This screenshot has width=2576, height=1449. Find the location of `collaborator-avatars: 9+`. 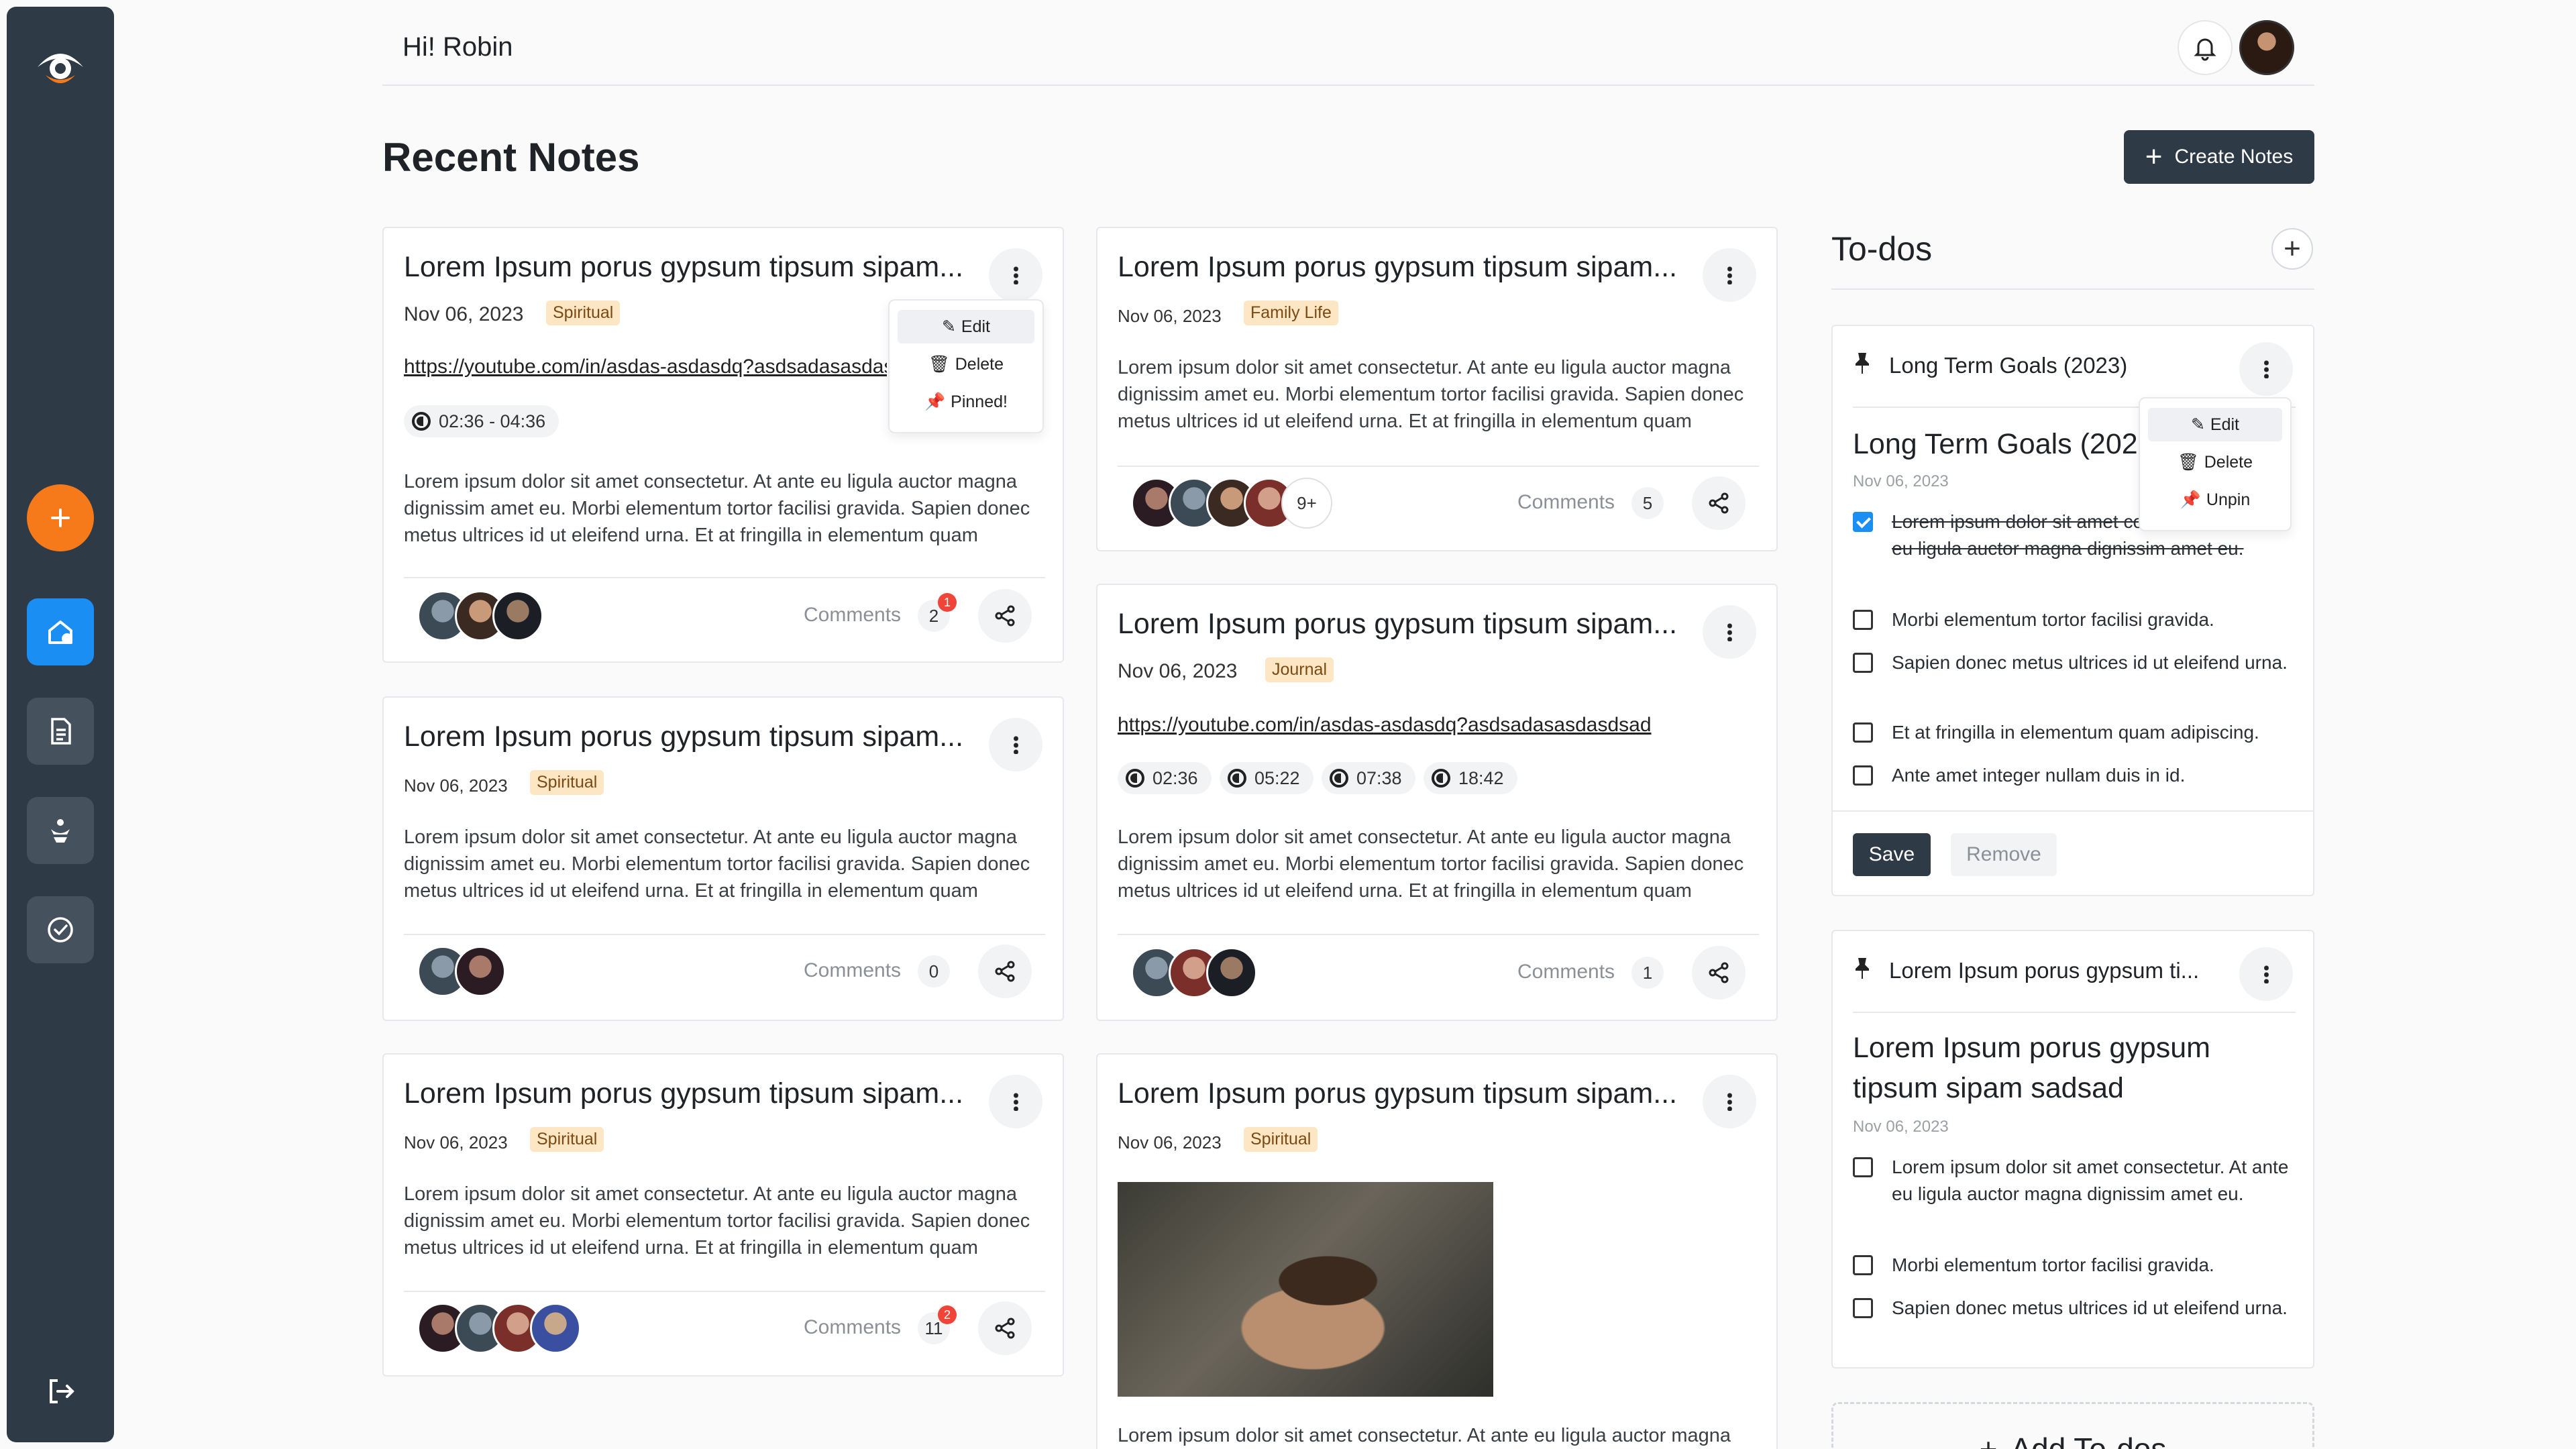

collaborator-avatars: 9+ is located at coordinates (1231, 503).